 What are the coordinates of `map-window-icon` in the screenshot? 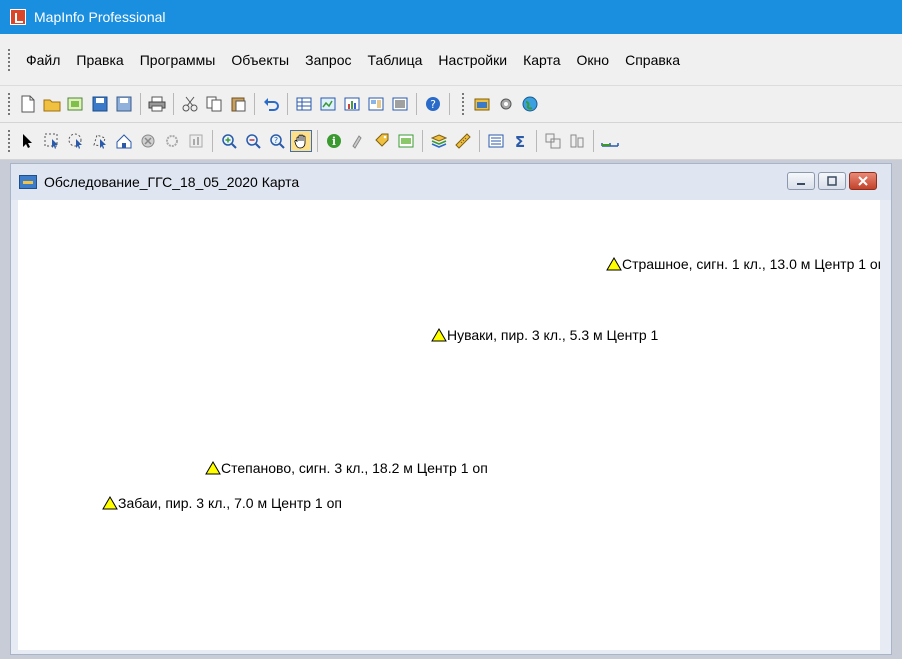 It's located at (28, 182).